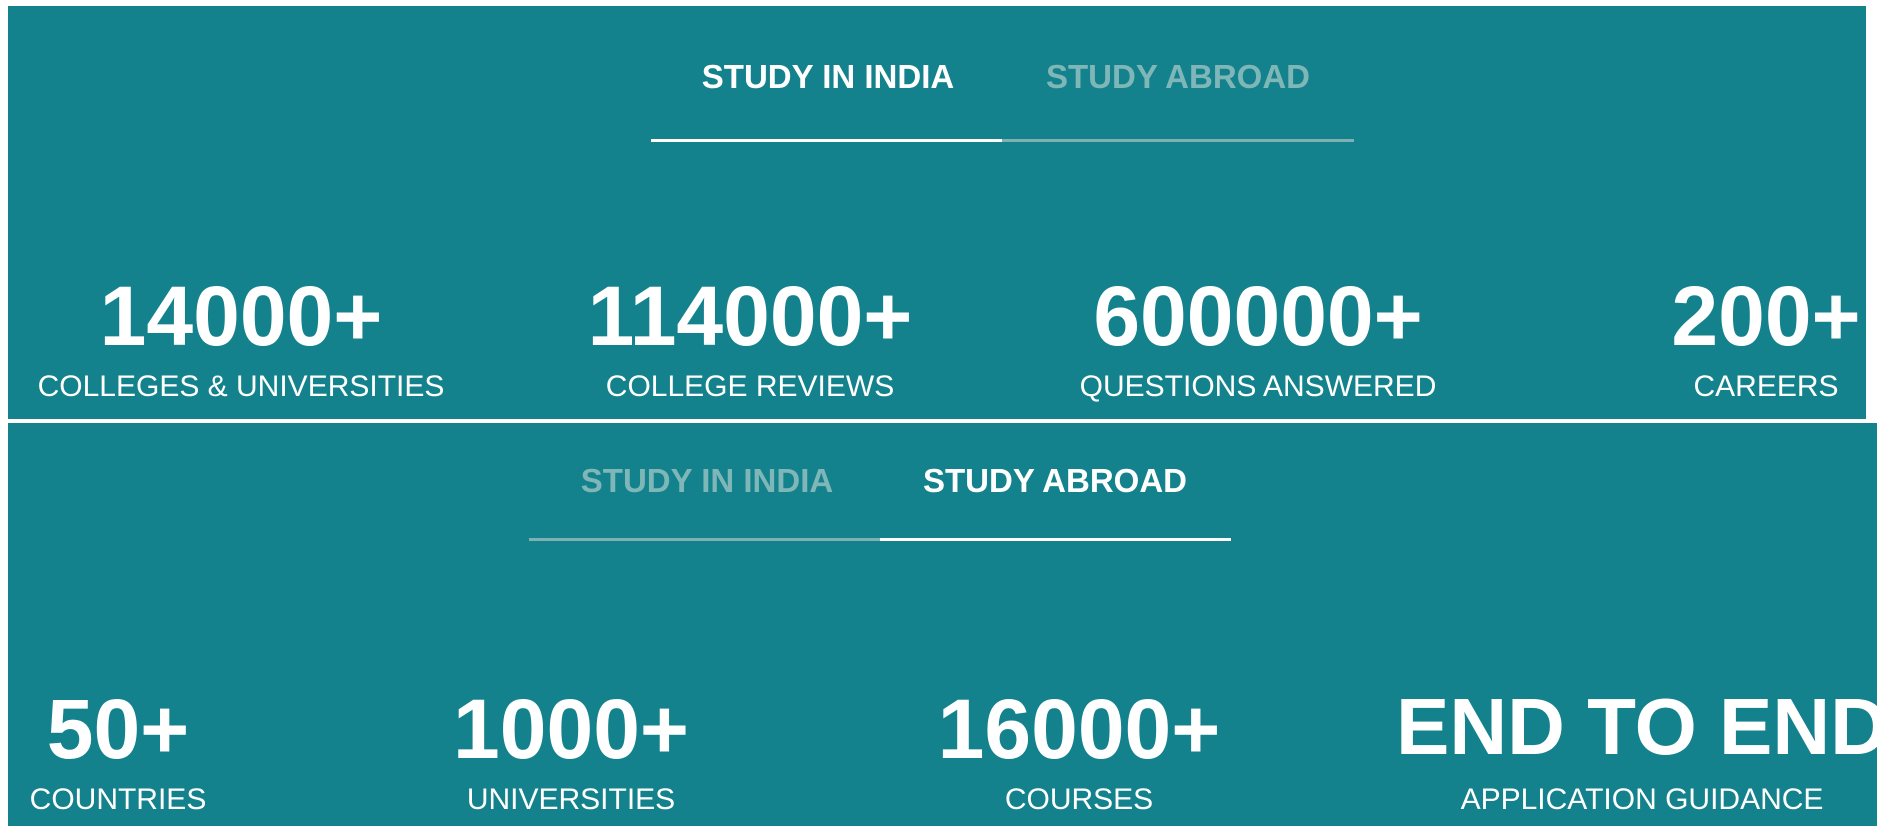 The image size is (1877, 826). What do you see at coordinates (1642, 799) in the screenshot?
I see `stat-guidance-label: APPLICATION GUIDANCE` at bounding box center [1642, 799].